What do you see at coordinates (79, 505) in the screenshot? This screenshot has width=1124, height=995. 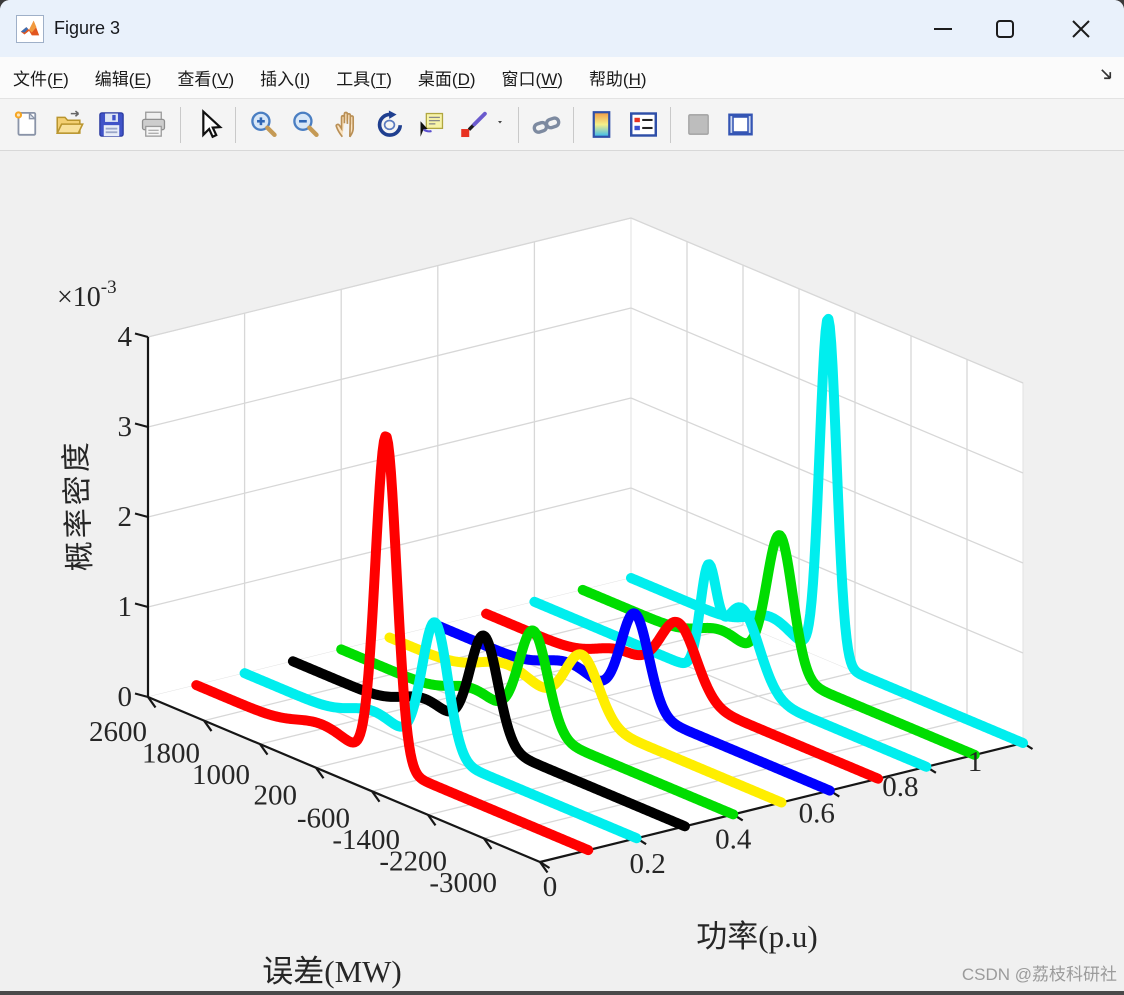 I see `z-axis-label: 概率密度` at bounding box center [79, 505].